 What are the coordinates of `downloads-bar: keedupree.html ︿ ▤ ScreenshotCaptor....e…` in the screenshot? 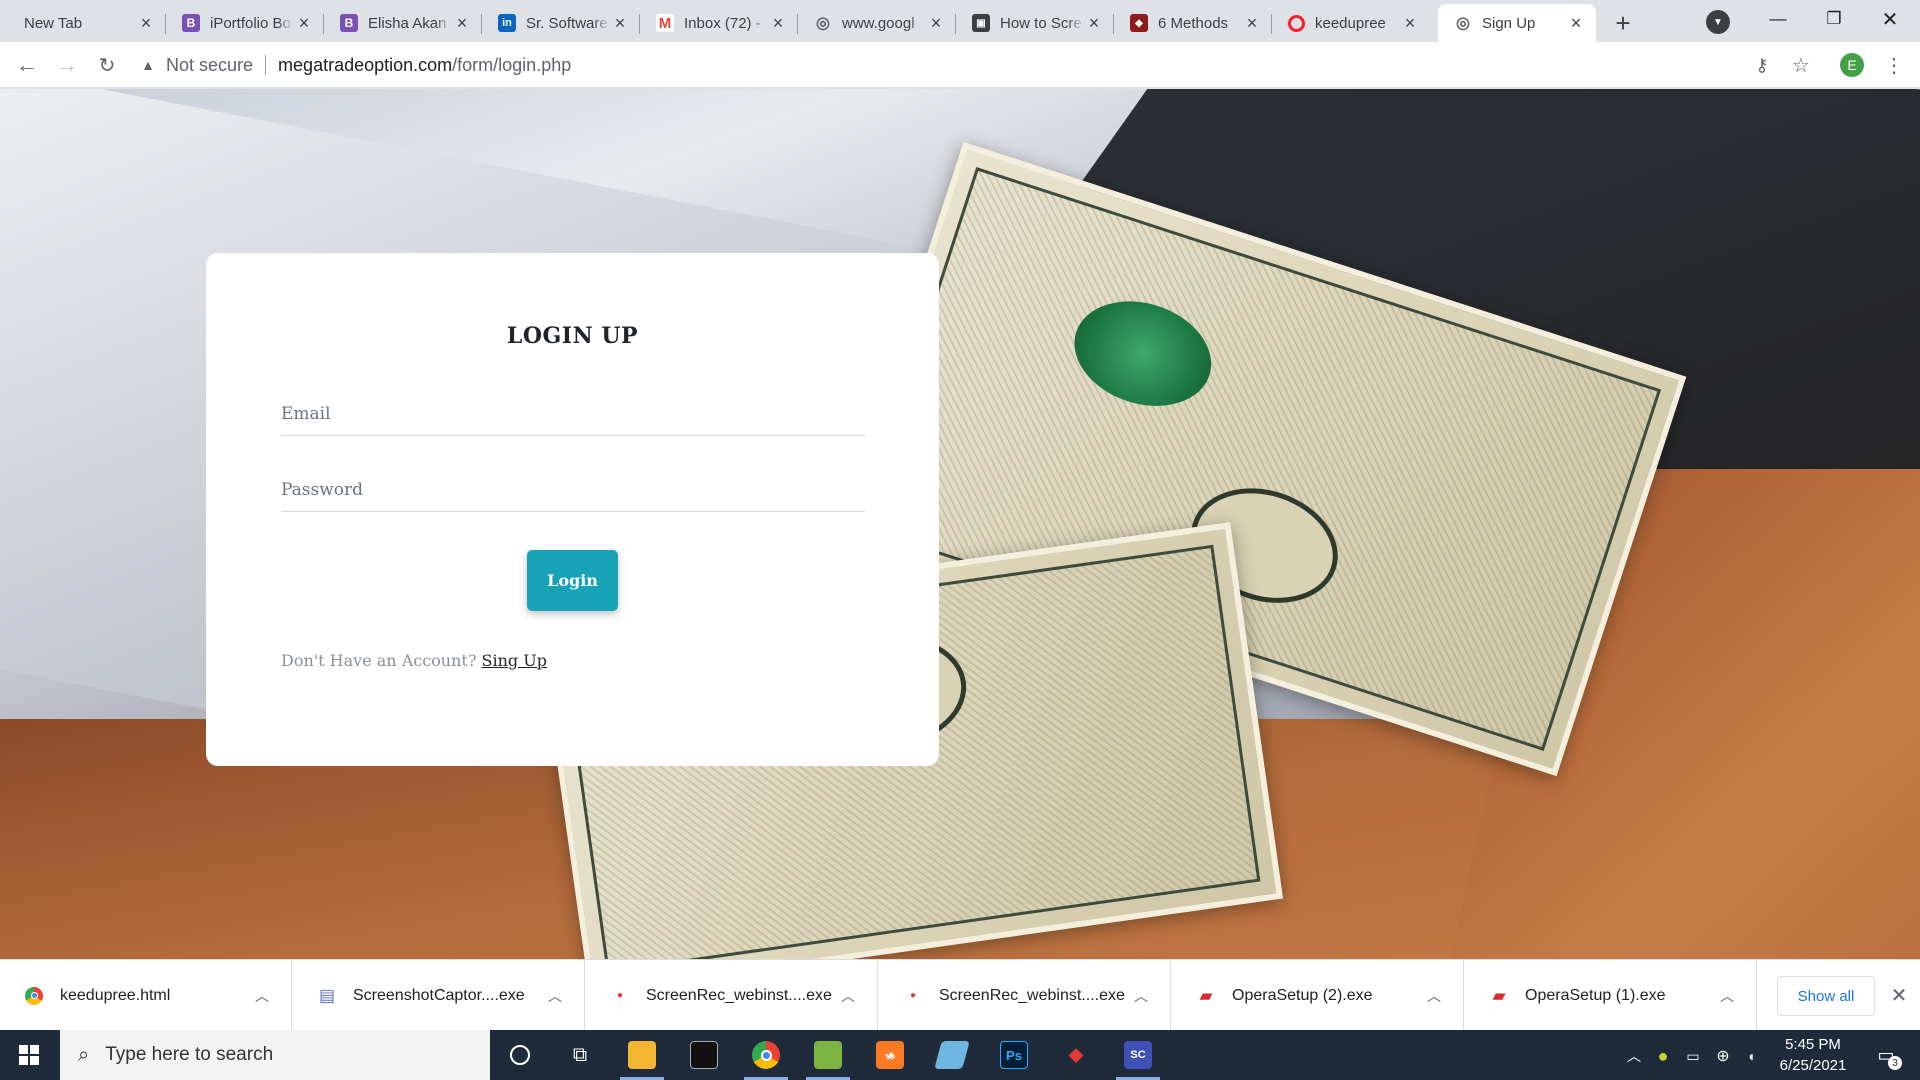 It's located at (960, 995).